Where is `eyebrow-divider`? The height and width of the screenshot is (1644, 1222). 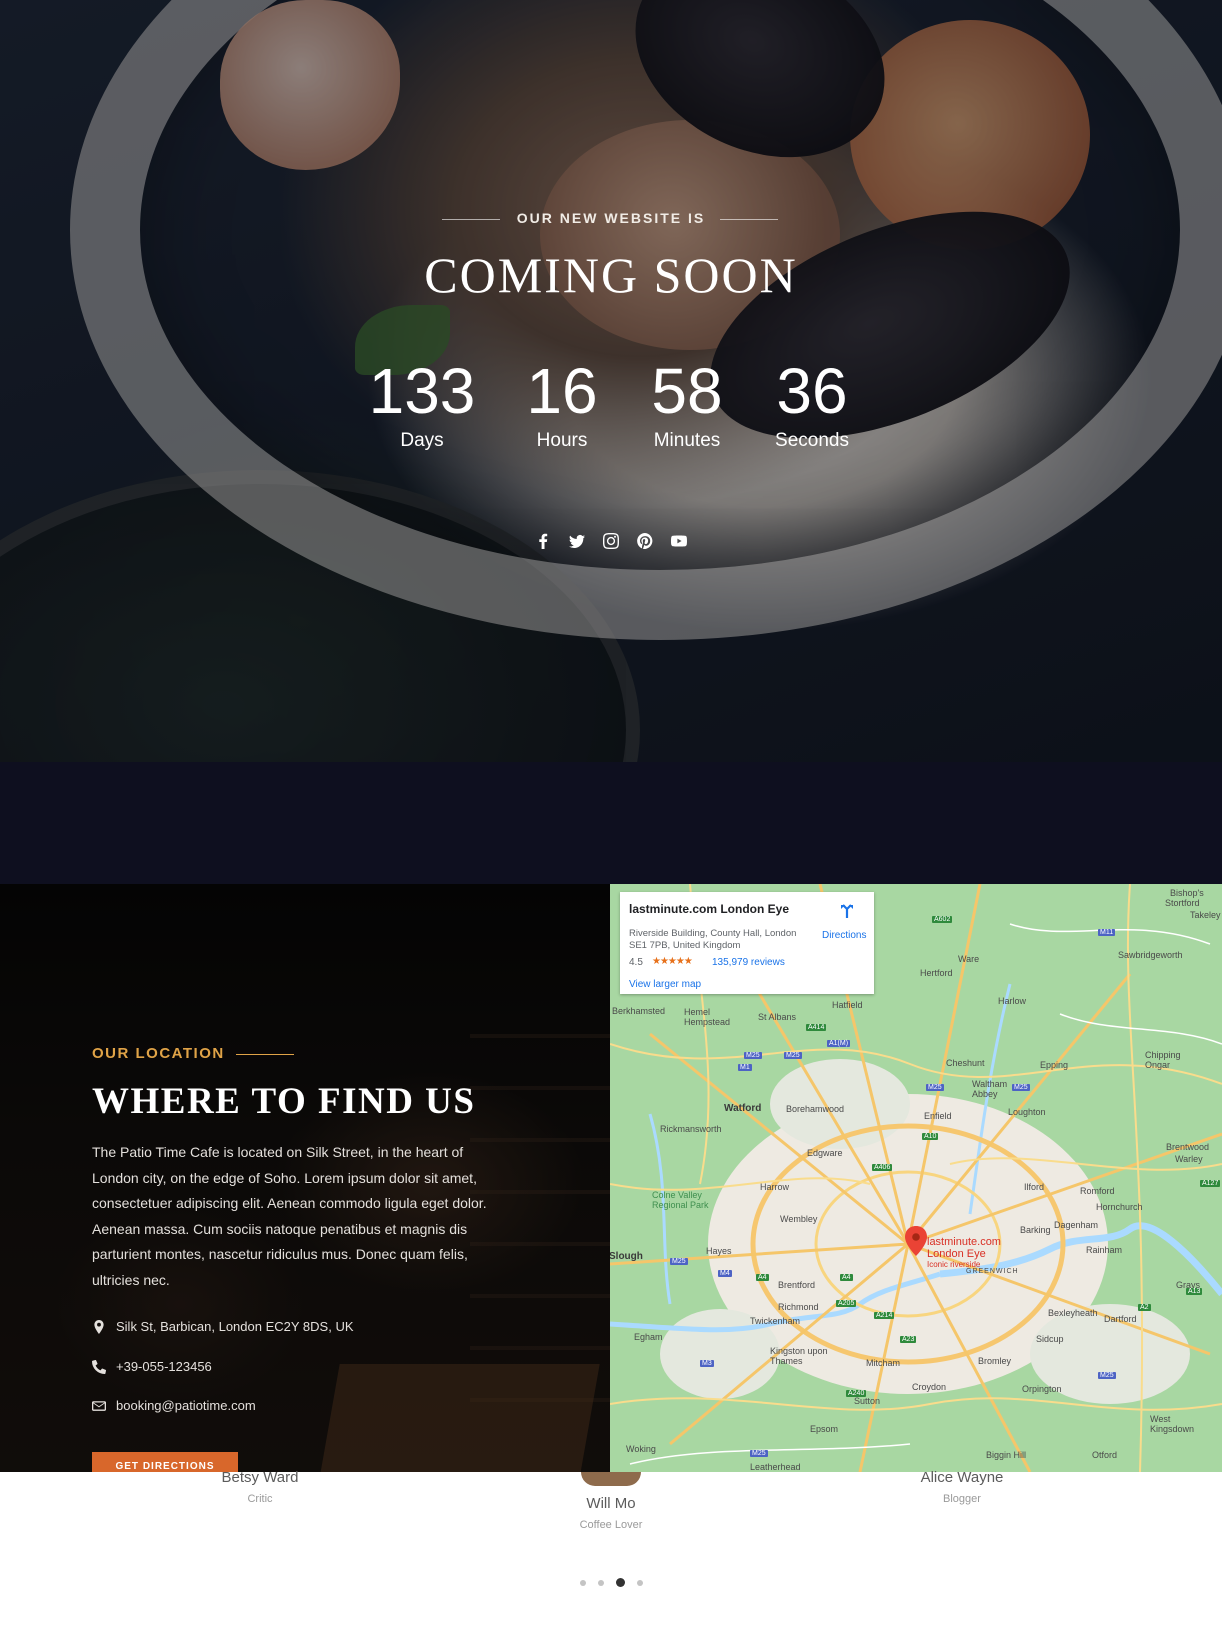 eyebrow-divider is located at coordinates (265, 1054).